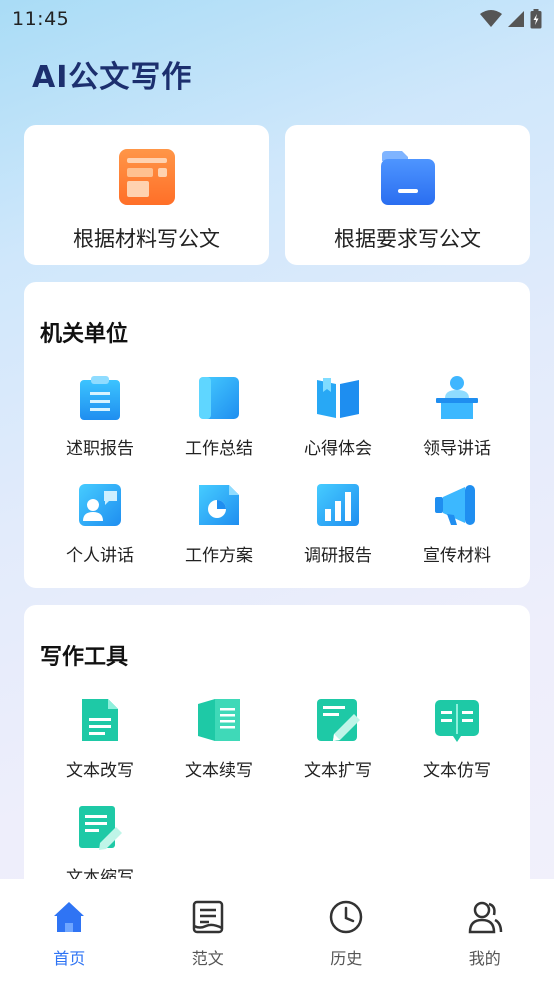 Image resolution: width=554 pixels, height=984 pixels. Describe the element at coordinates (69, 958) in the screenshot. I see `nav-label: 首页` at that location.